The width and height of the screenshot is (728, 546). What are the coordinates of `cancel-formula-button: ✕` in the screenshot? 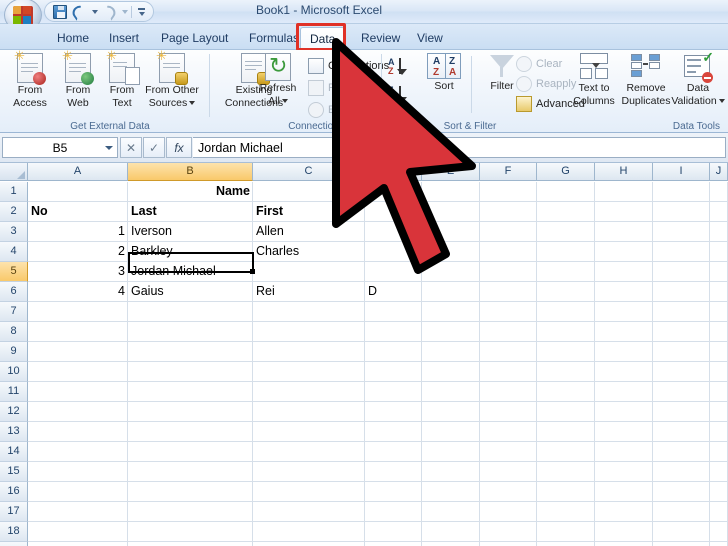 It's located at (131, 147).